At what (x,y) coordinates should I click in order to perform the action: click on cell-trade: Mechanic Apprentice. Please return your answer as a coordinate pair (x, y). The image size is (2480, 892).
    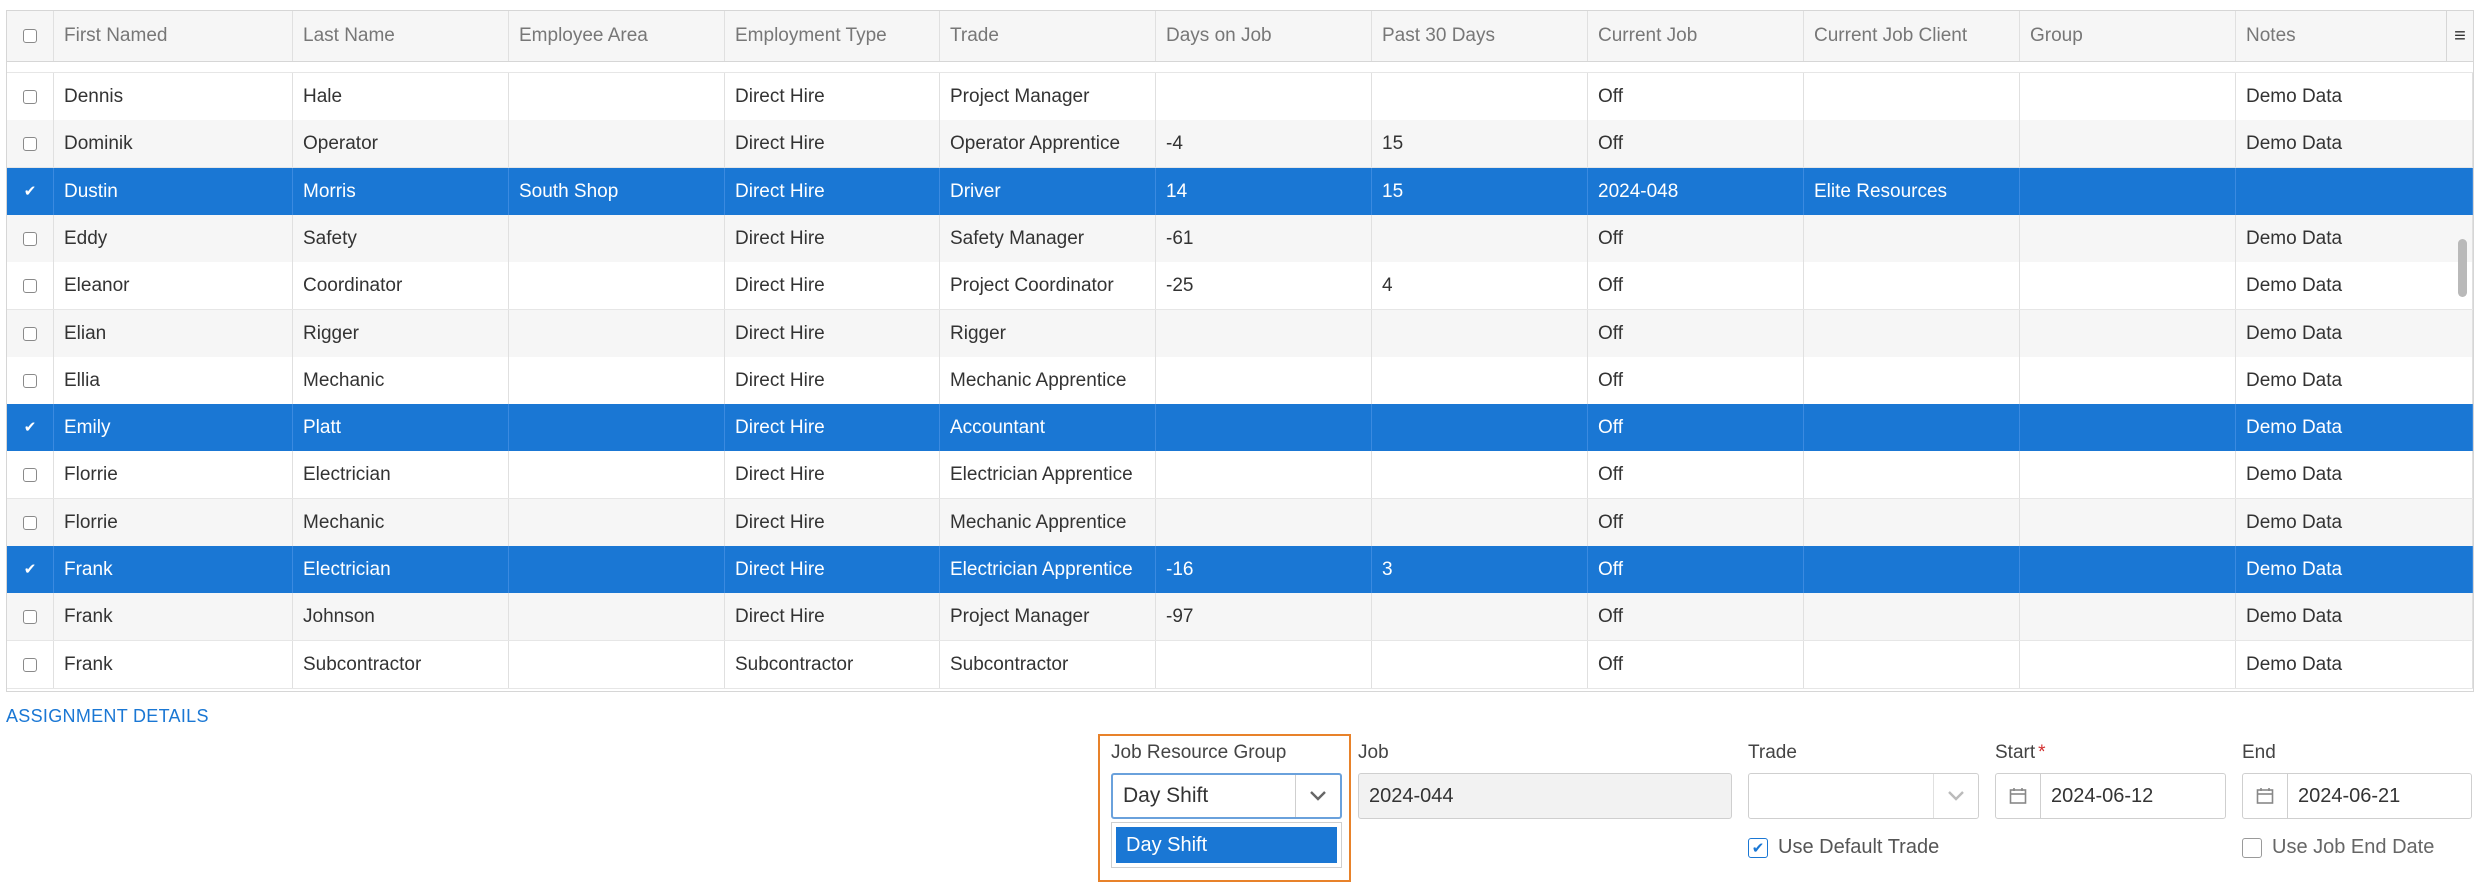
    Looking at the image, I should click on (1048, 522).